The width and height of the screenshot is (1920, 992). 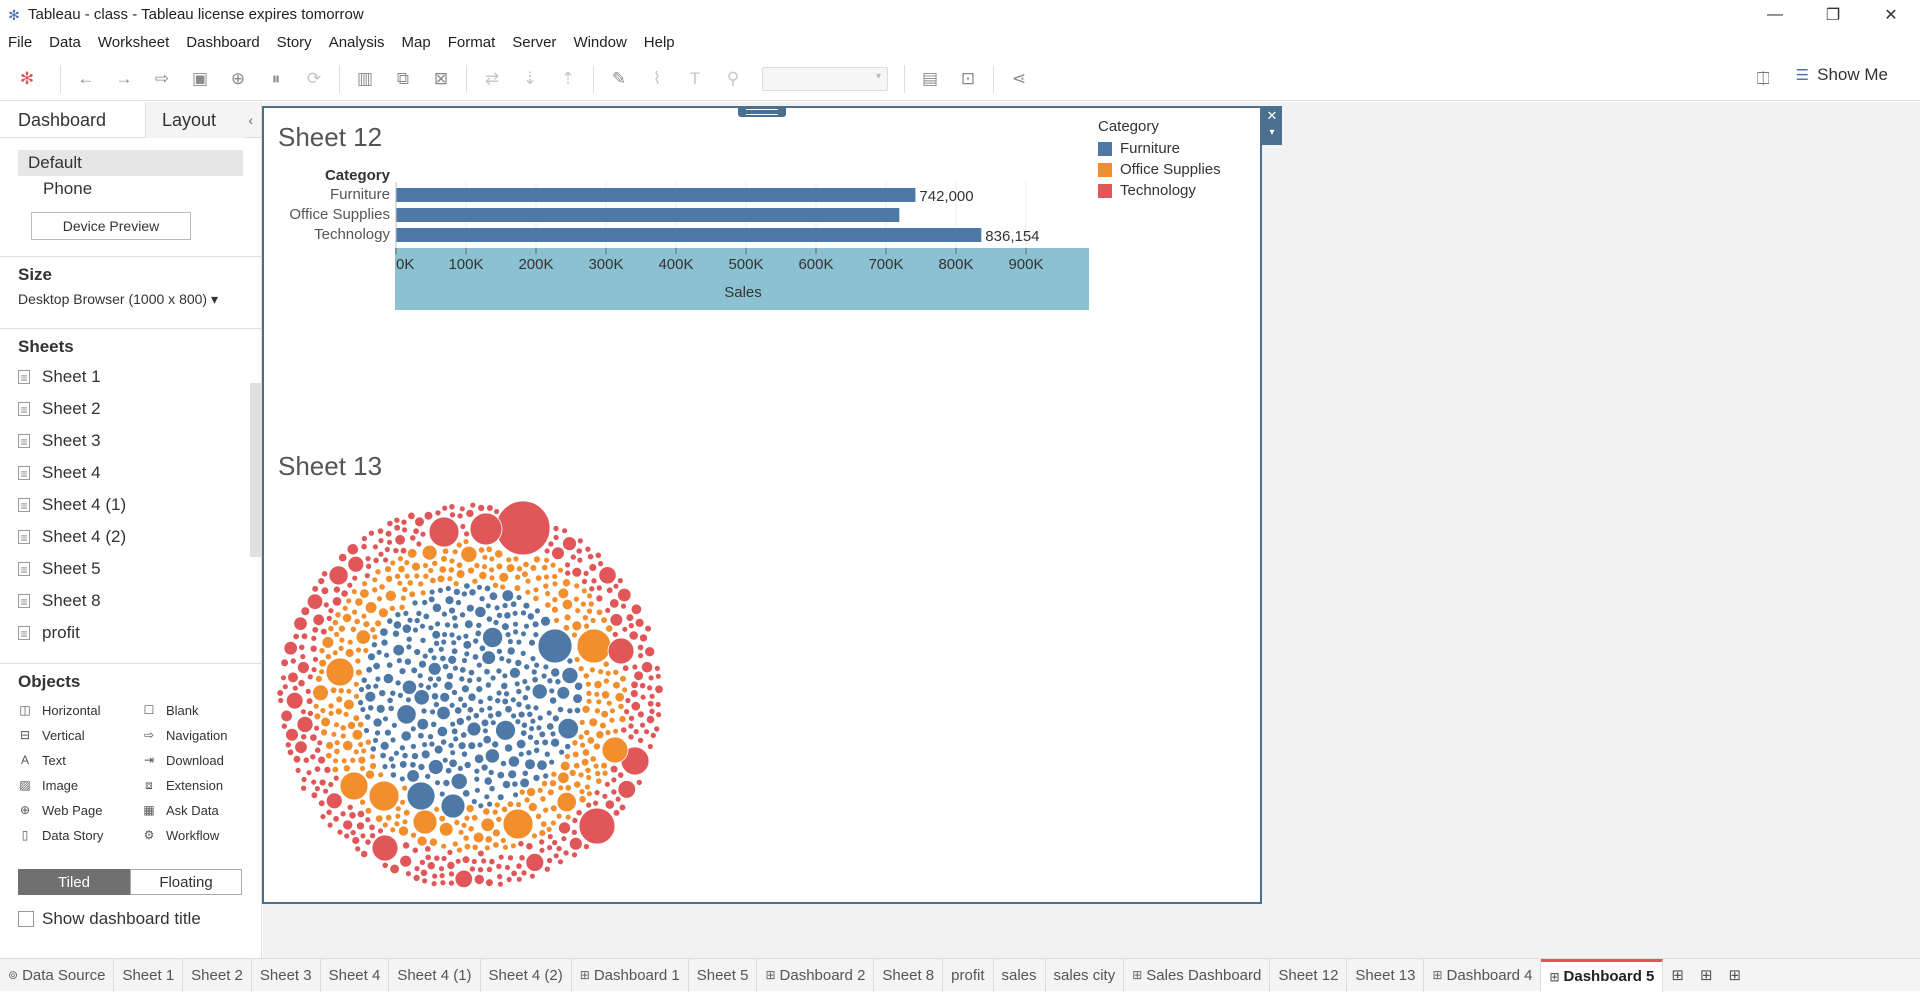 What do you see at coordinates (222, 42) in the screenshot?
I see `menu-dashboard: Dashboard` at bounding box center [222, 42].